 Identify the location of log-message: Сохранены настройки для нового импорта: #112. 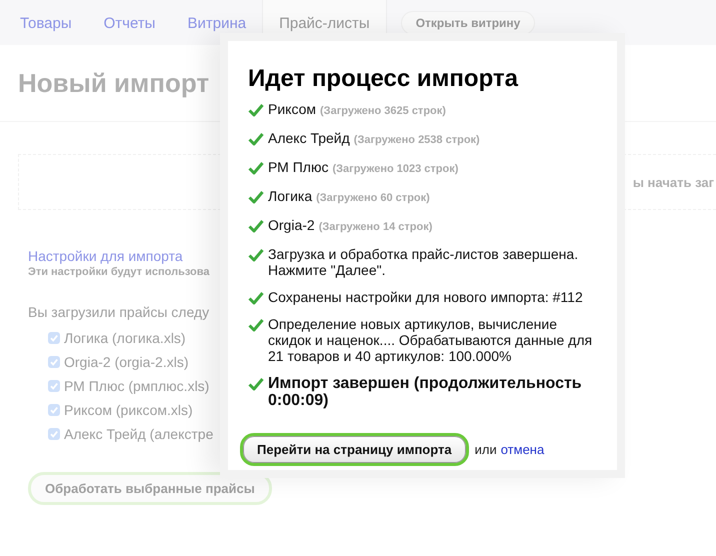
(425, 297).